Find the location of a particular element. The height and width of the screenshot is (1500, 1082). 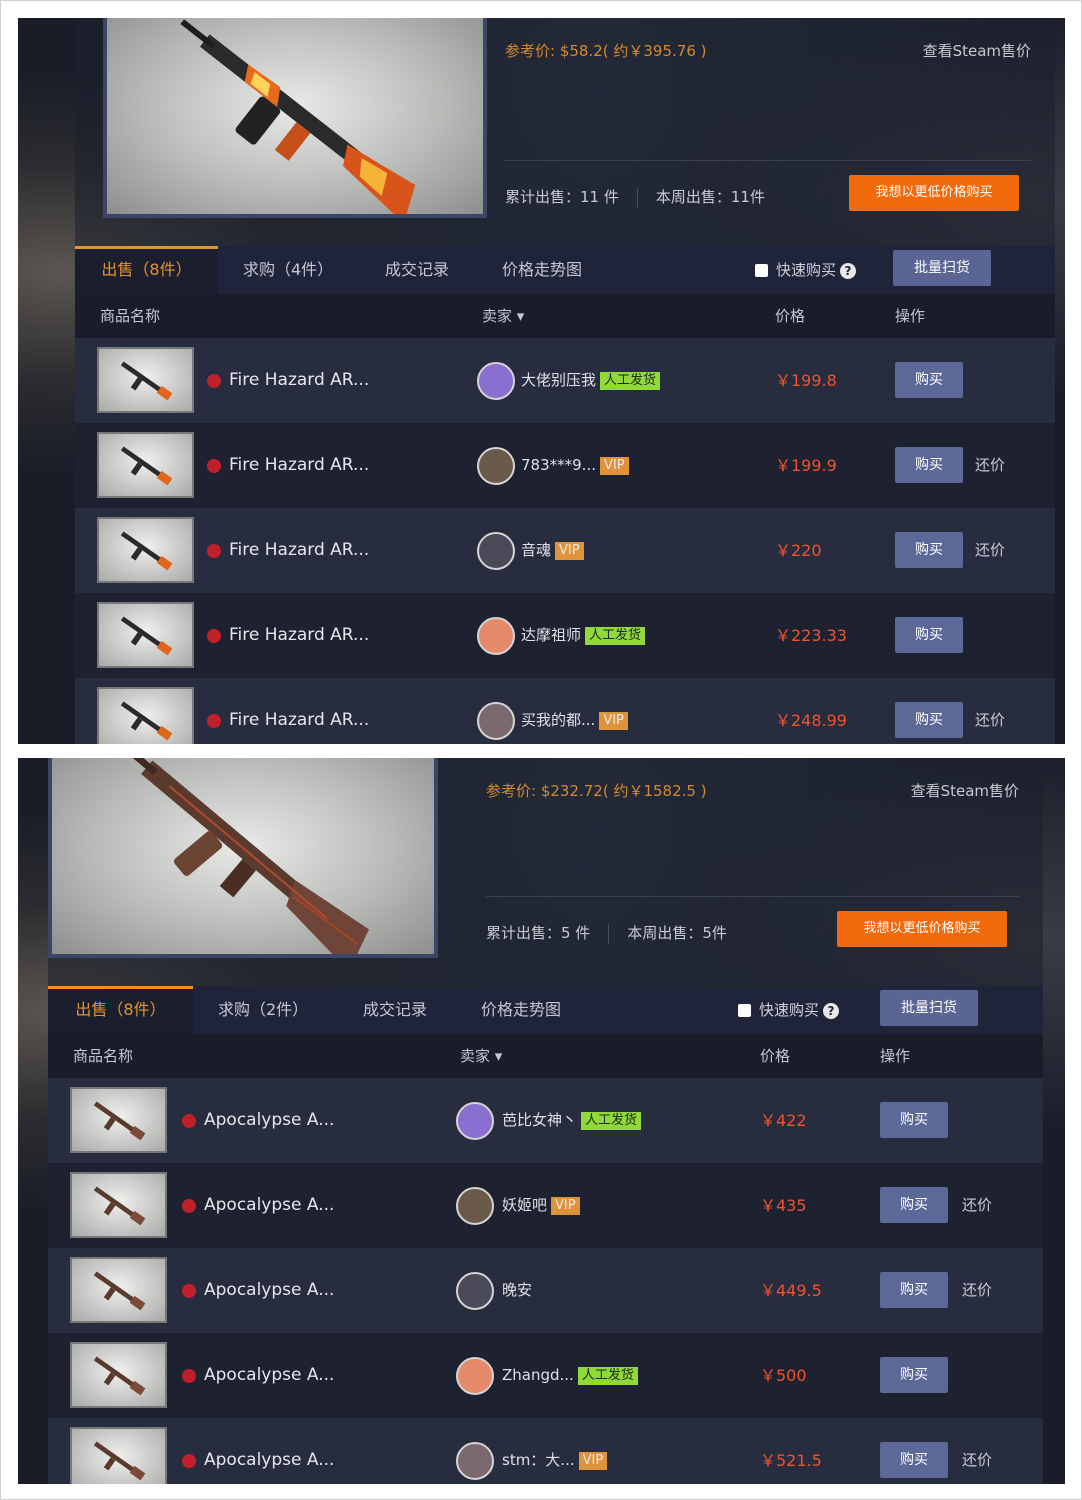

rifle-thumbnail-icon is located at coordinates (119, 1206).